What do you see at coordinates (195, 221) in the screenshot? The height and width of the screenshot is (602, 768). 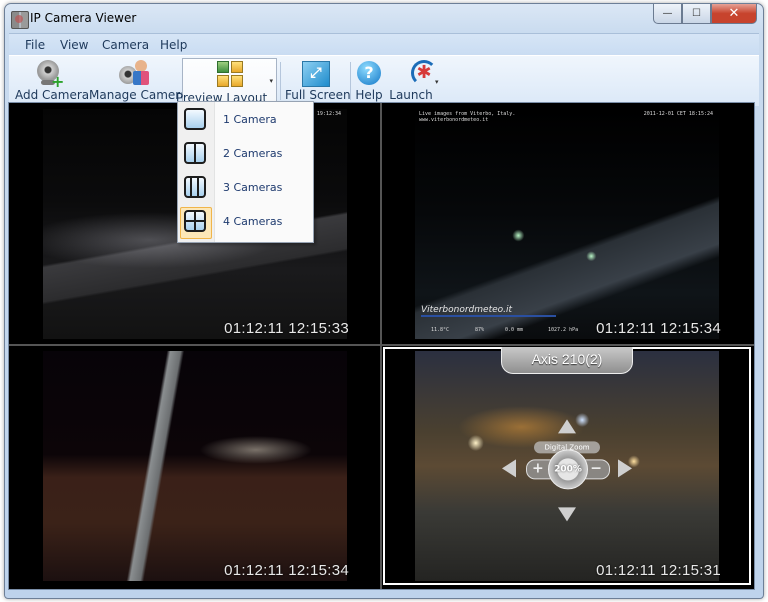 I see `layout-four-icon` at bounding box center [195, 221].